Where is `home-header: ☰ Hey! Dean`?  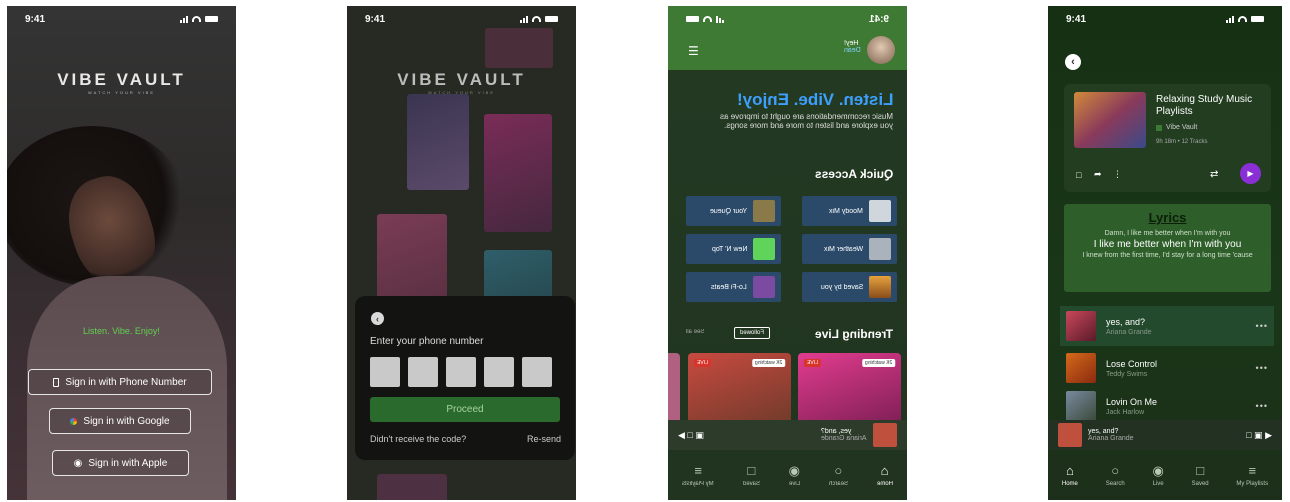 home-header: ☰ Hey! Dean is located at coordinates (787, 51).